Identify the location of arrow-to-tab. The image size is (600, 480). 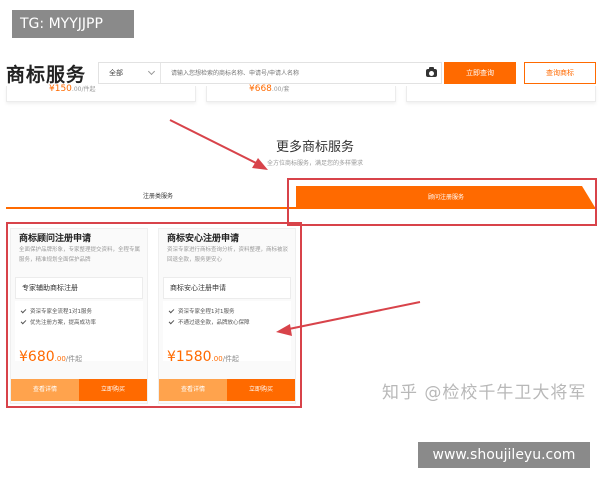
(216, 143).